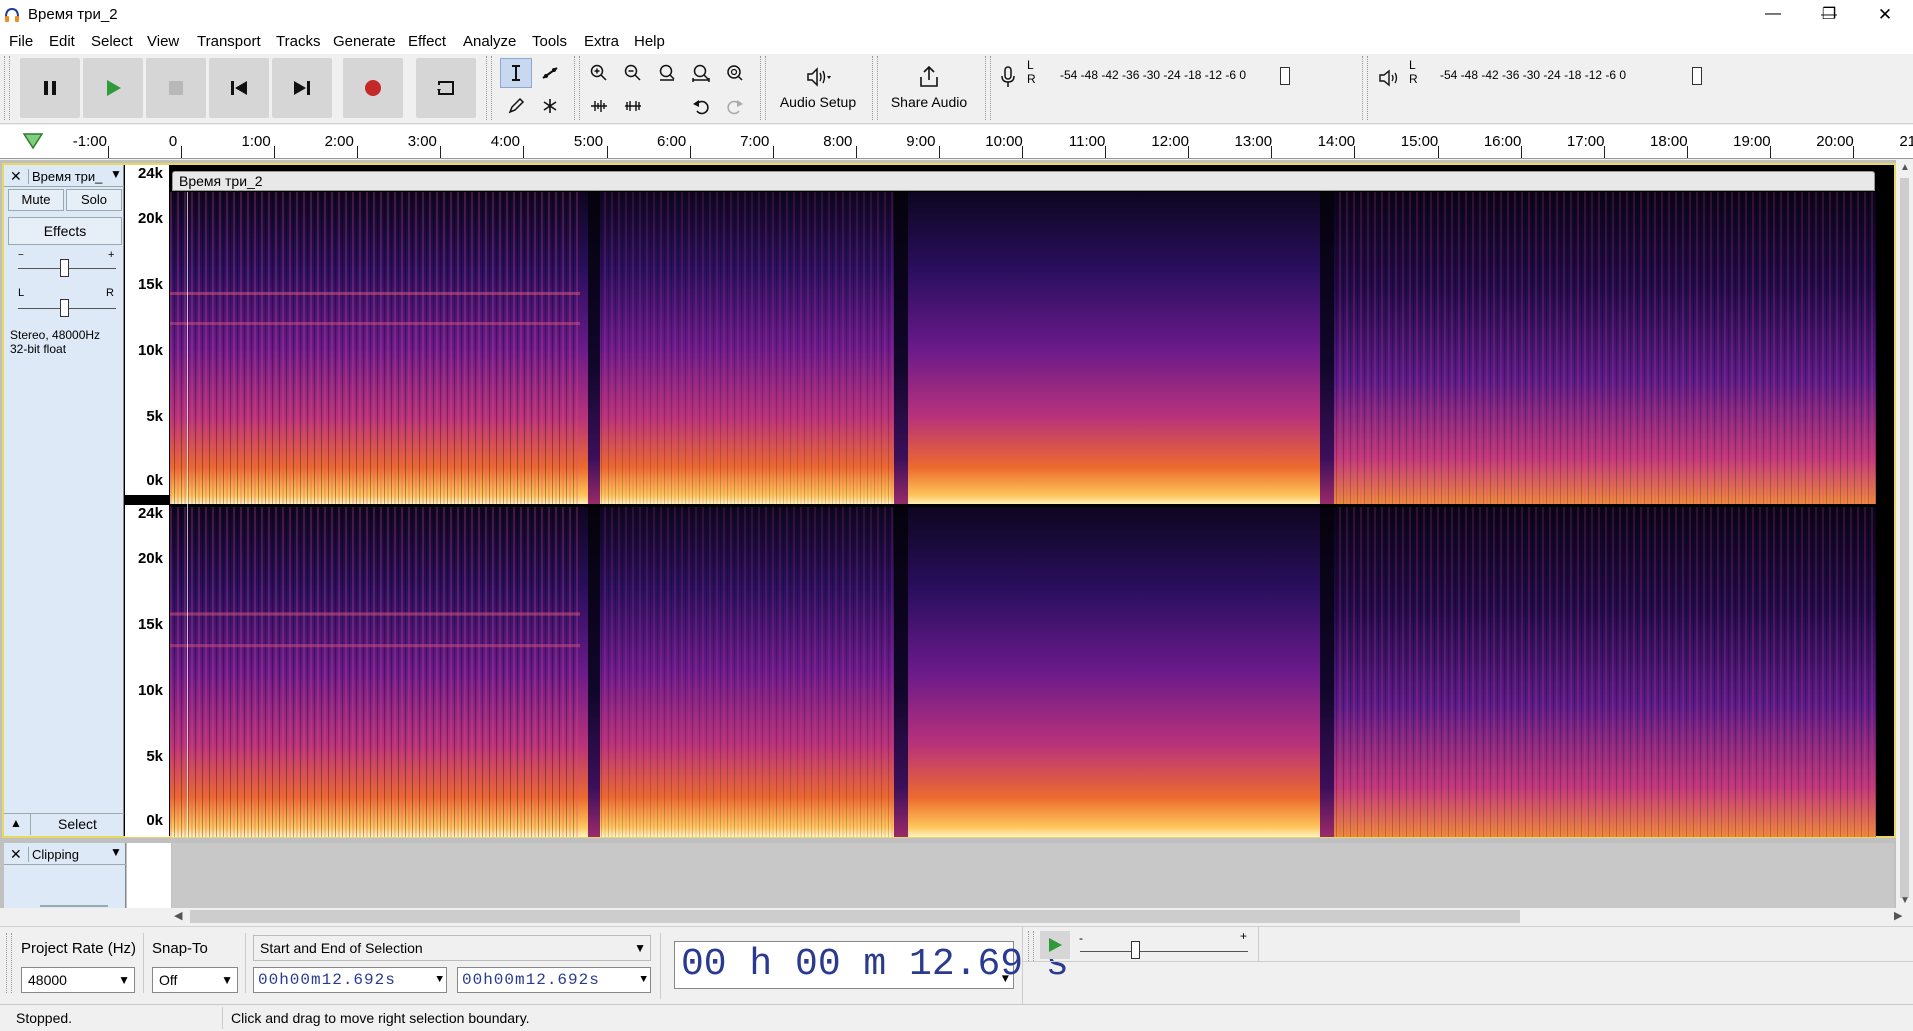 The image size is (1913, 1031). Describe the element at coordinates (1033, 875) in the screenshot. I see `clipping-track-body` at that location.